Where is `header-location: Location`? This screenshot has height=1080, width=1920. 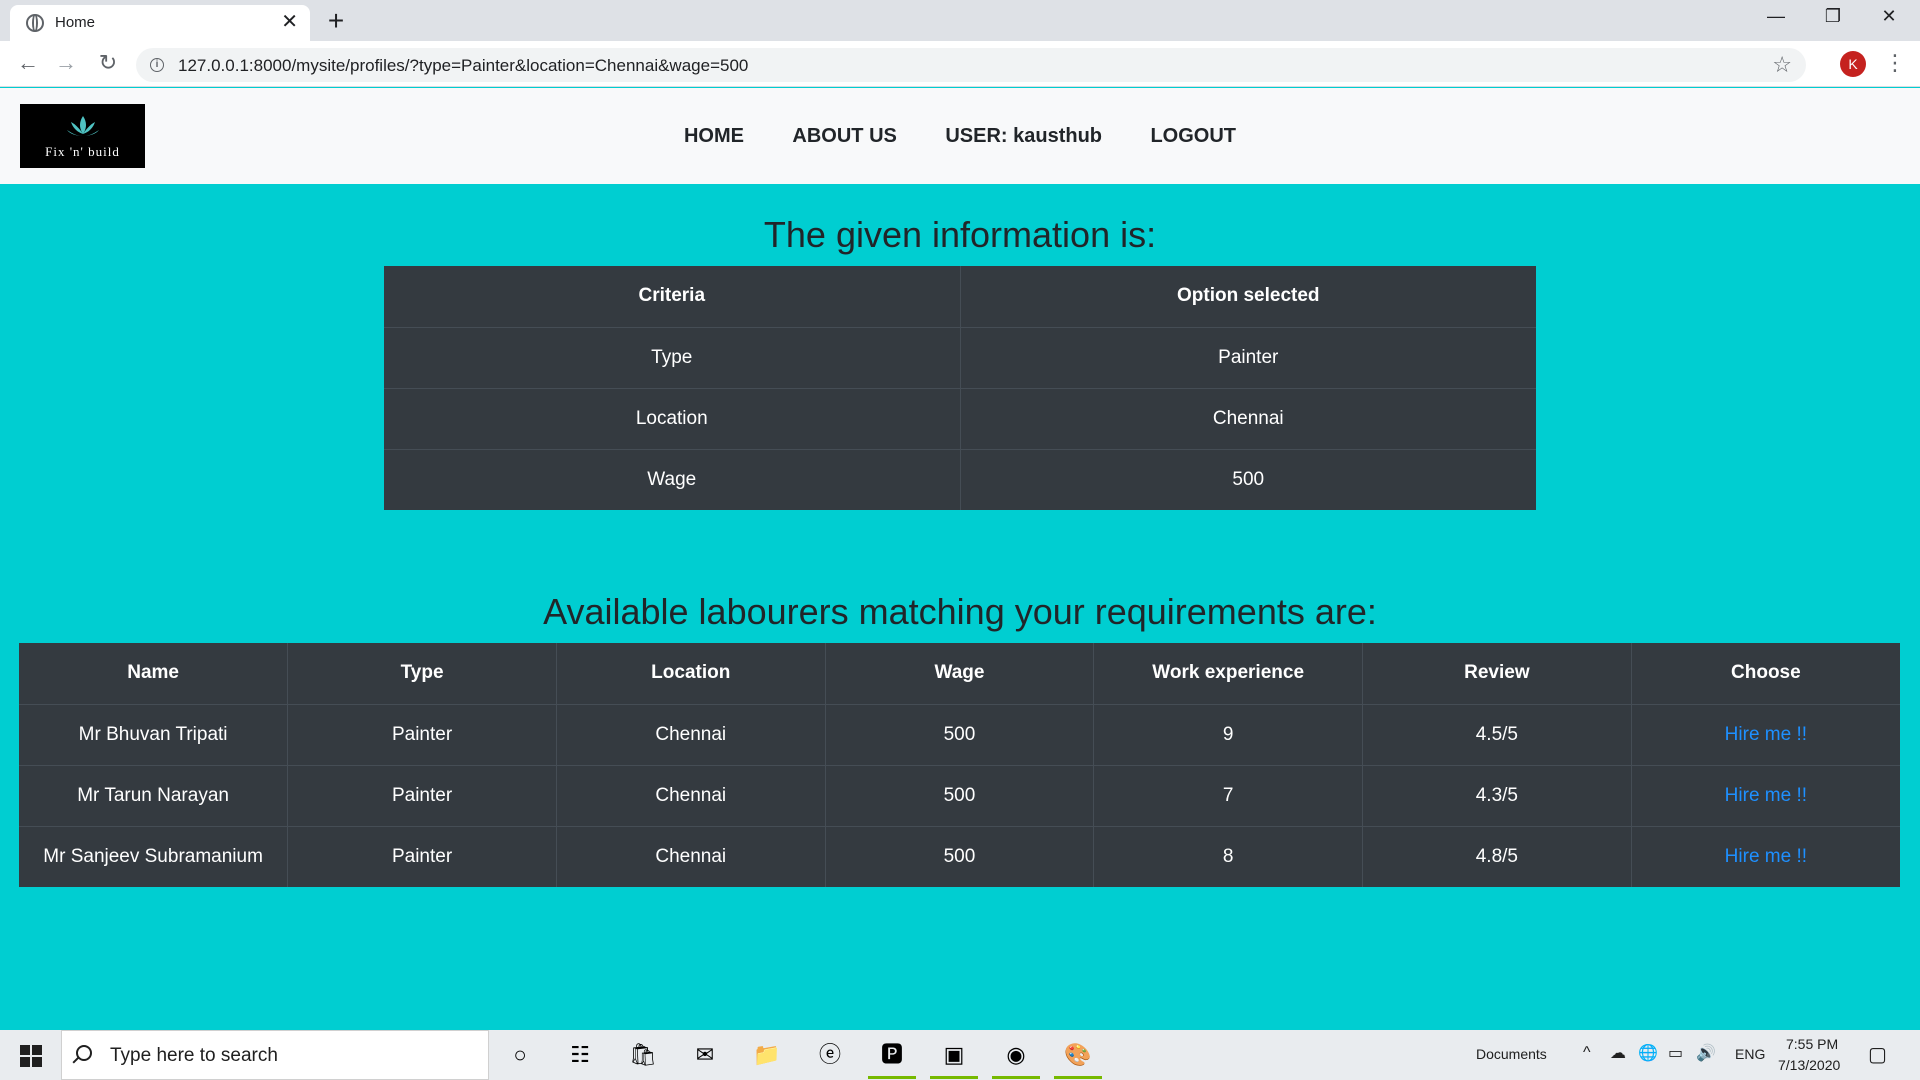 header-location: Location is located at coordinates (690, 673).